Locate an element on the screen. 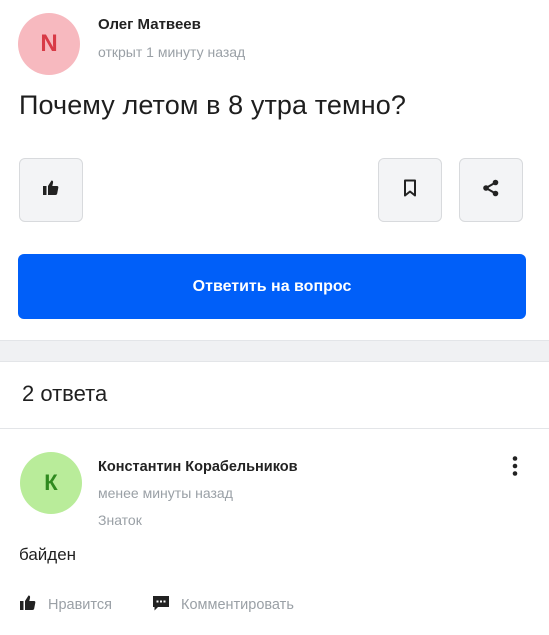  bookmark-button is located at coordinates (410, 190).